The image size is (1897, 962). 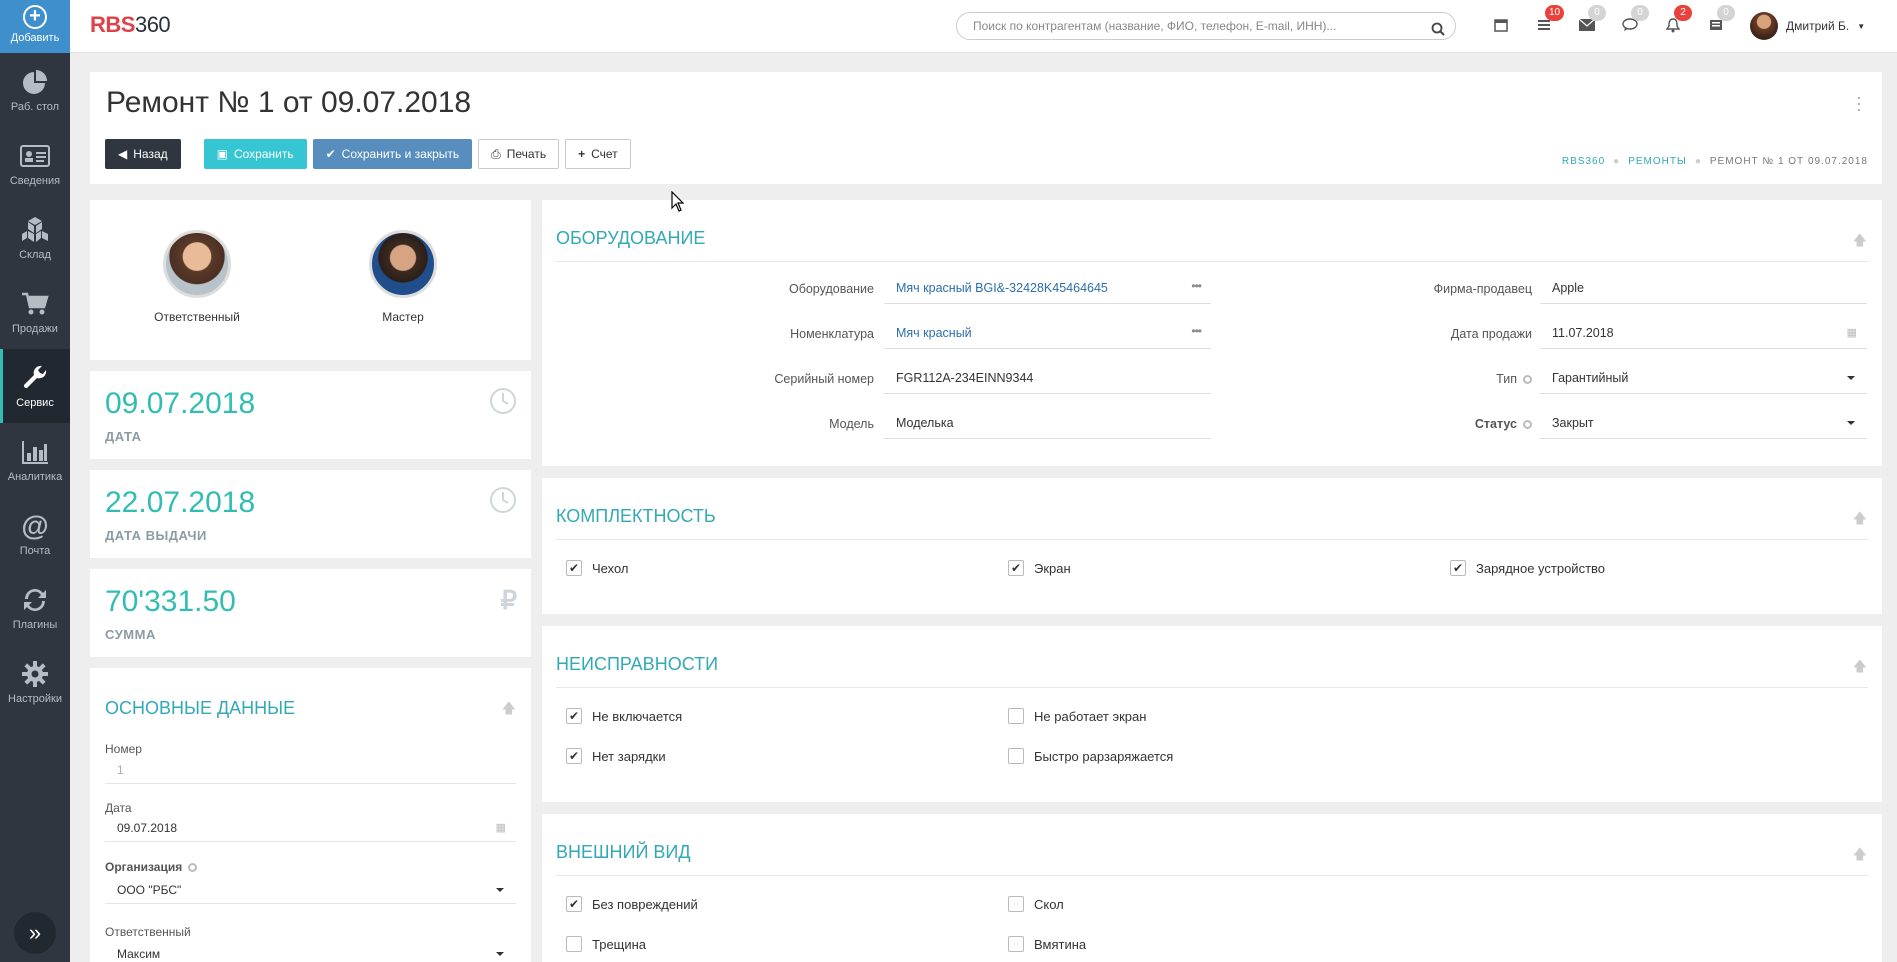 I want to click on sidebar-item-service: Сервис, so click(x=35, y=386).